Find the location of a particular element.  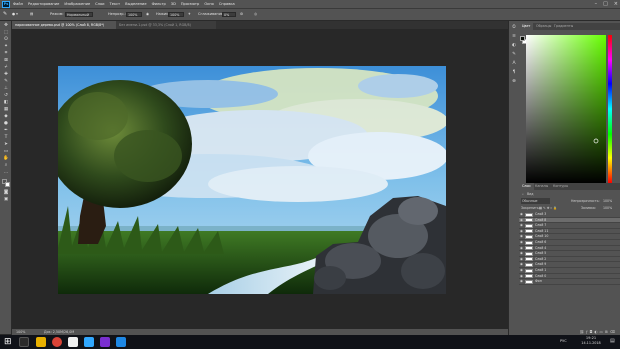

menu-text: Текст is located at coordinates (115, 4).